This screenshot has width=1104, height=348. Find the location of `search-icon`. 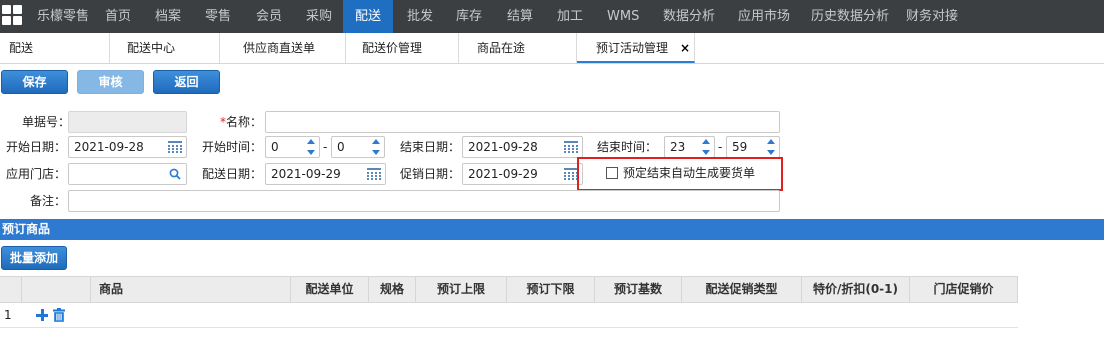

search-icon is located at coordinates (175, 174).